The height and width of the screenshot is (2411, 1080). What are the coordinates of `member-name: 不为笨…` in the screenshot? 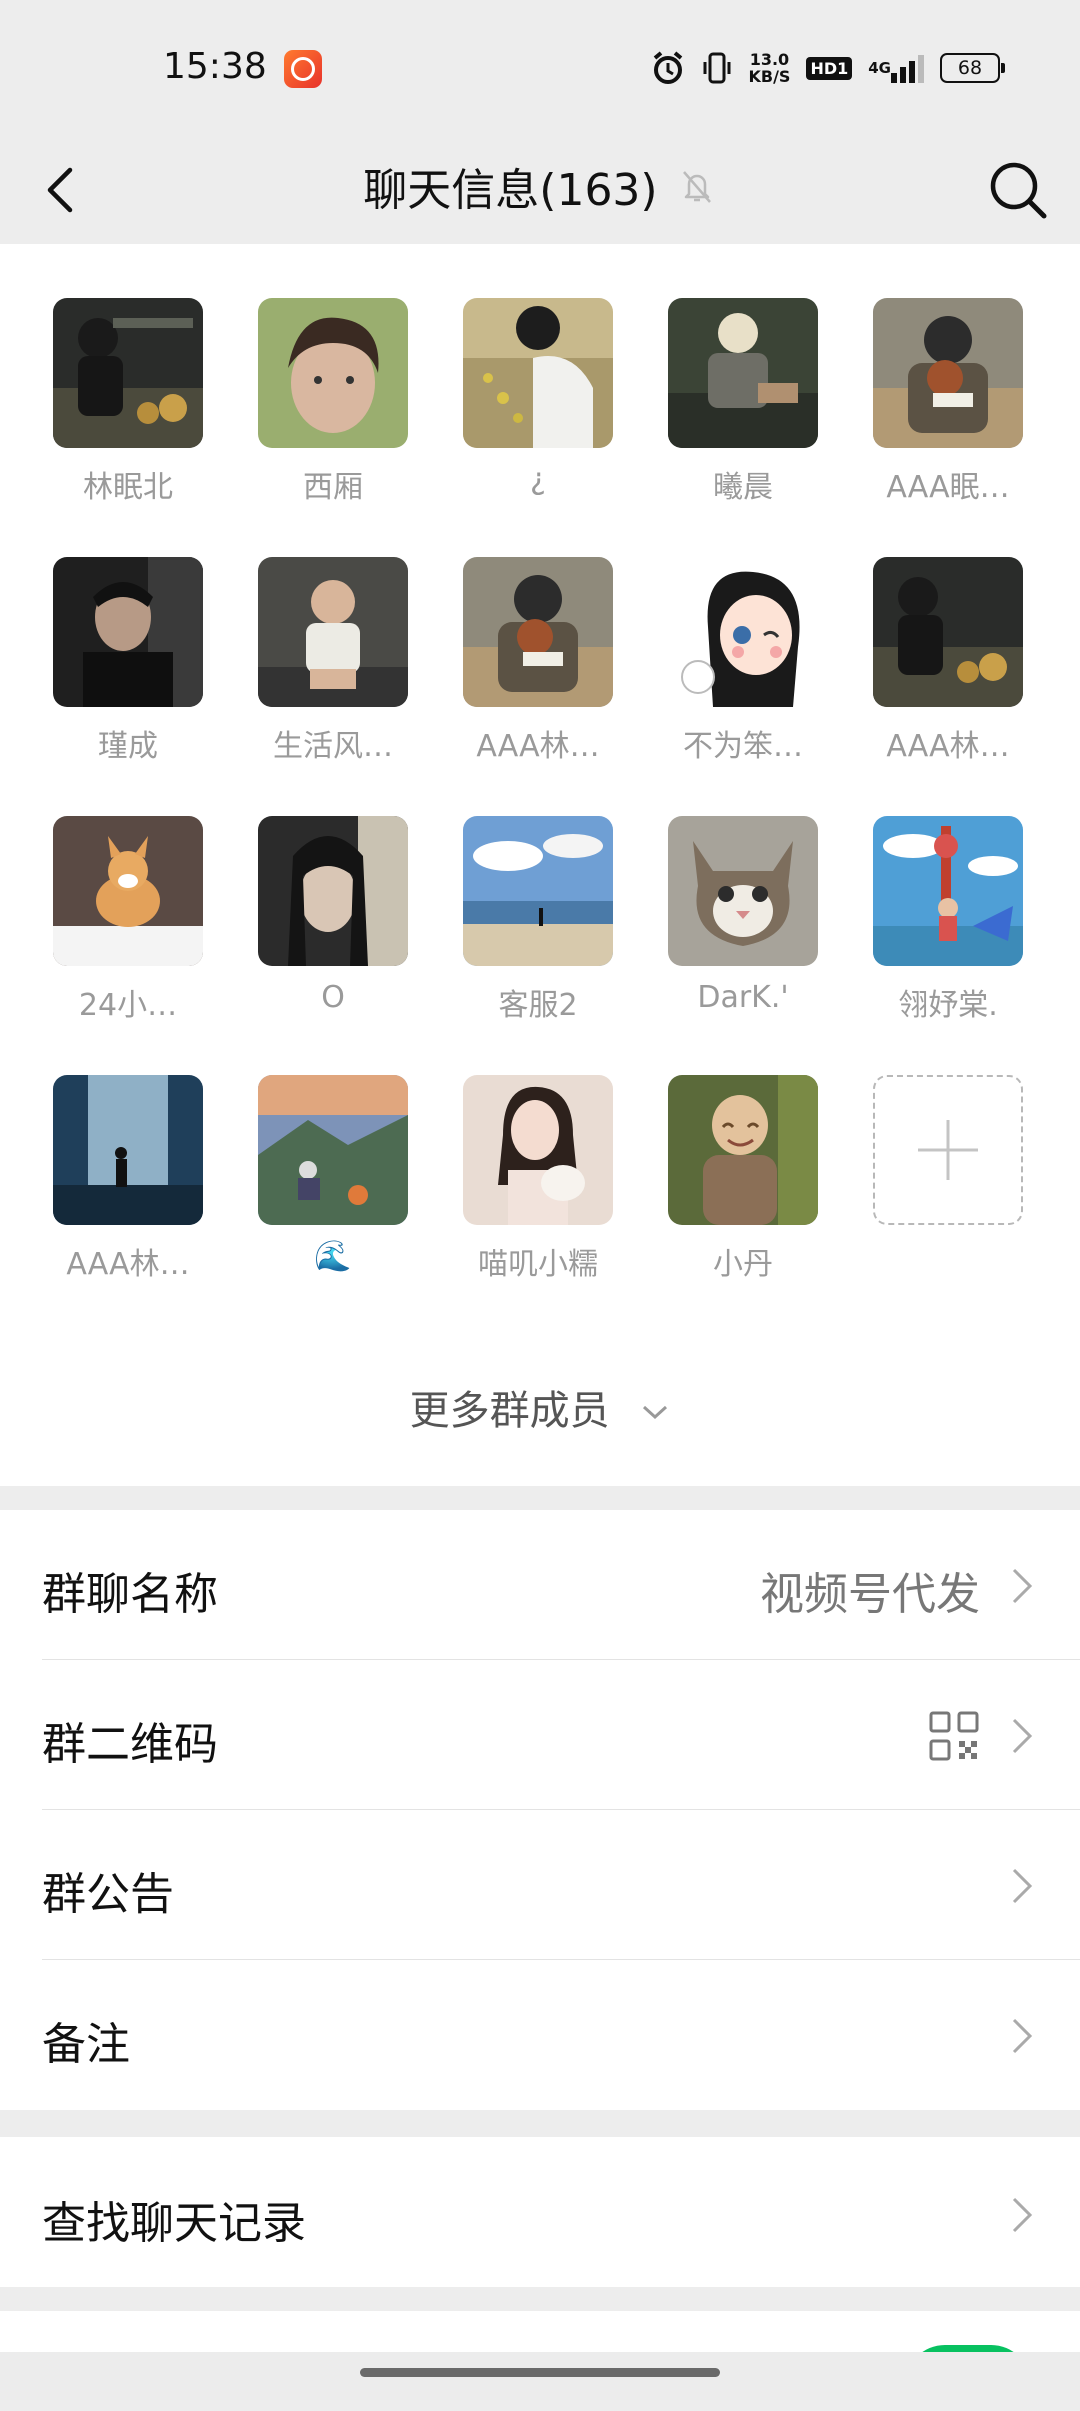 It's located at (743, 746).